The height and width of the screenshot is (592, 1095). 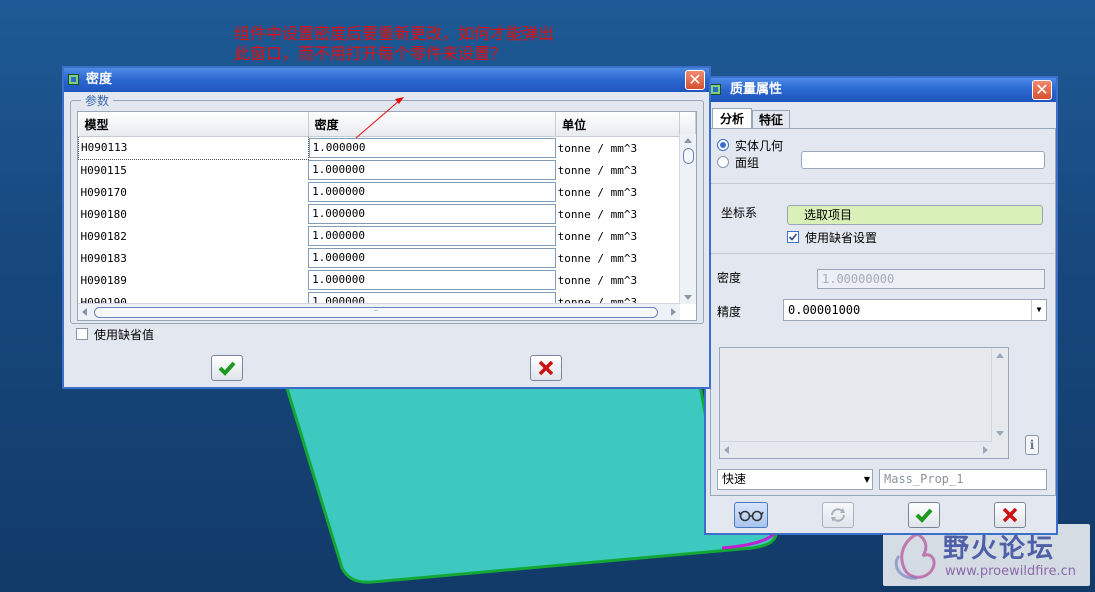 I want to click on radio-surface, so click(x=723, y=162).